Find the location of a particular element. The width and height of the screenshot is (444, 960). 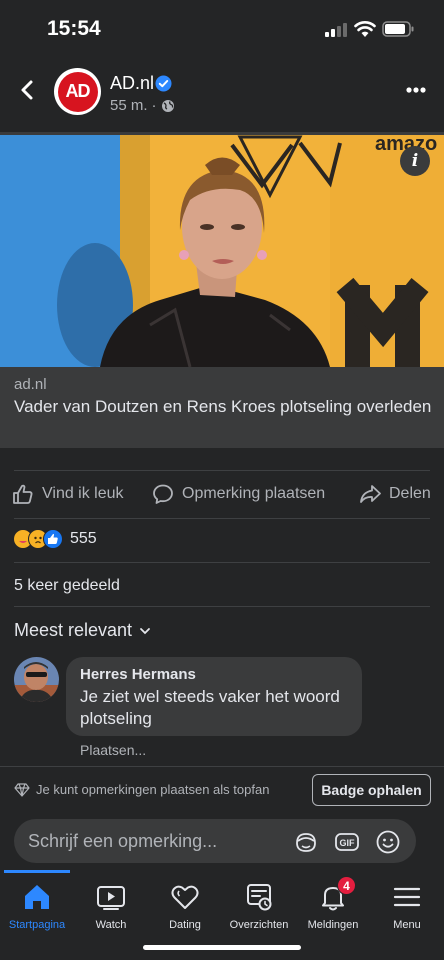

post-actions: Vind ik leuk Opmerking plaatsen Delen is located at coordinates (222, 494).